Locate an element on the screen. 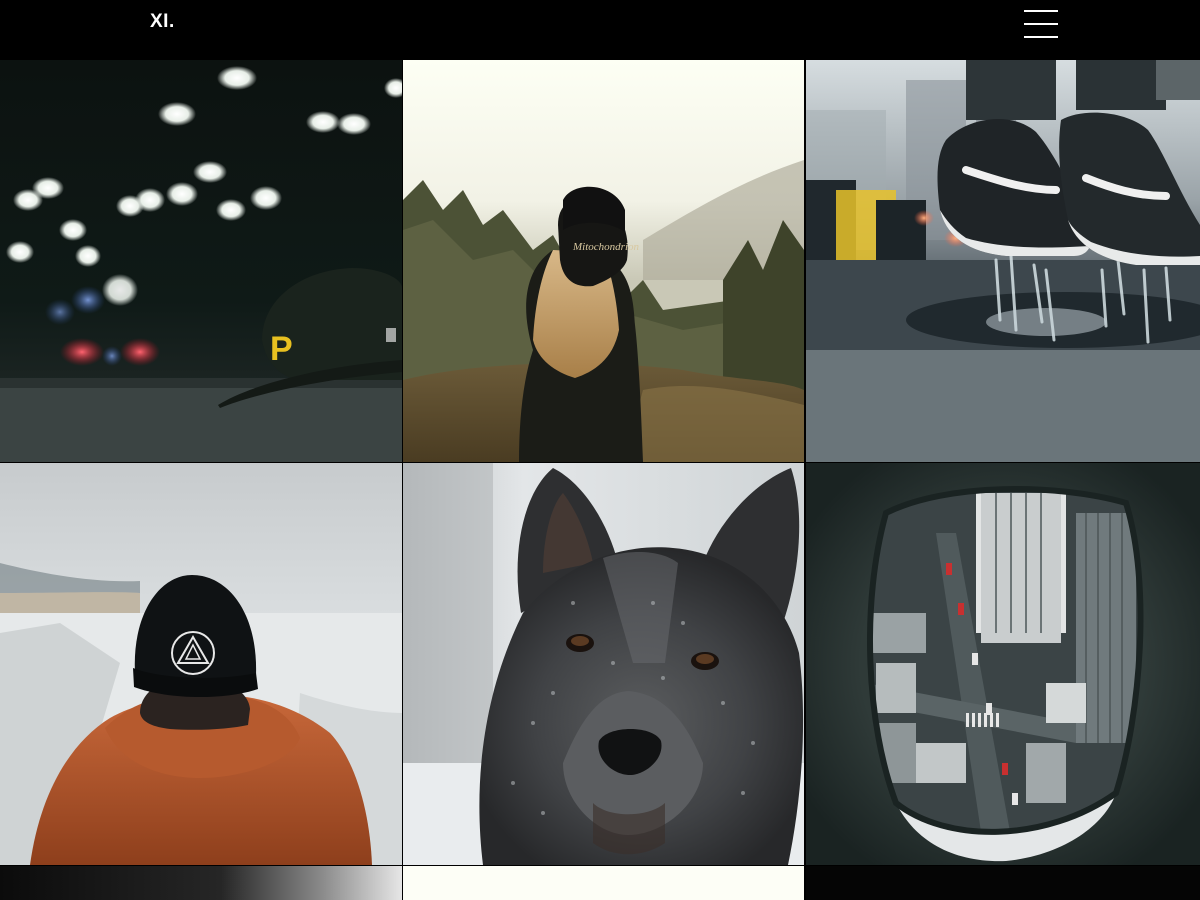 Image resolution: width=1200 pixels, height=900 pixels. site-header: XI. is located at coordinates (600, 30).